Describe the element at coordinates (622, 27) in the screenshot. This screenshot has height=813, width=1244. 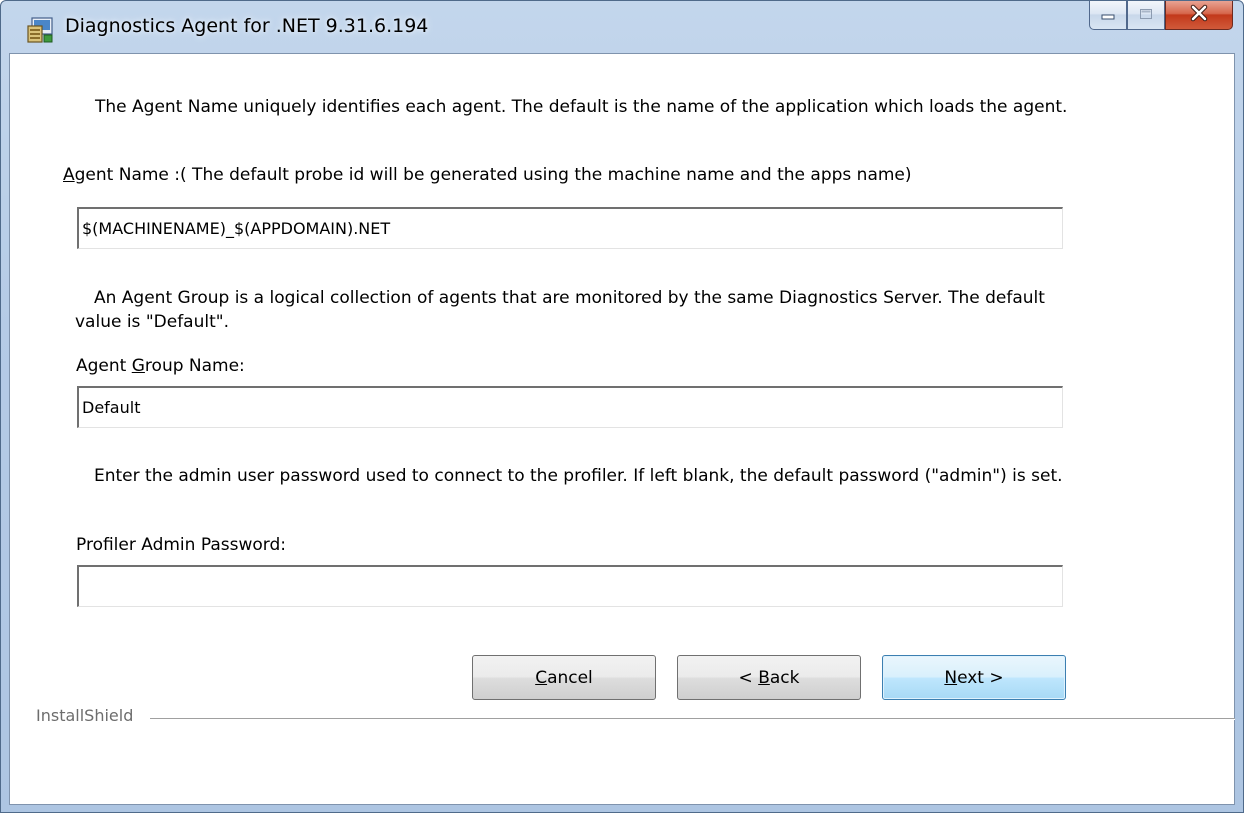
I see `title-bar: Diagnostics Agent for .NET 9.31.6.194` at that location.